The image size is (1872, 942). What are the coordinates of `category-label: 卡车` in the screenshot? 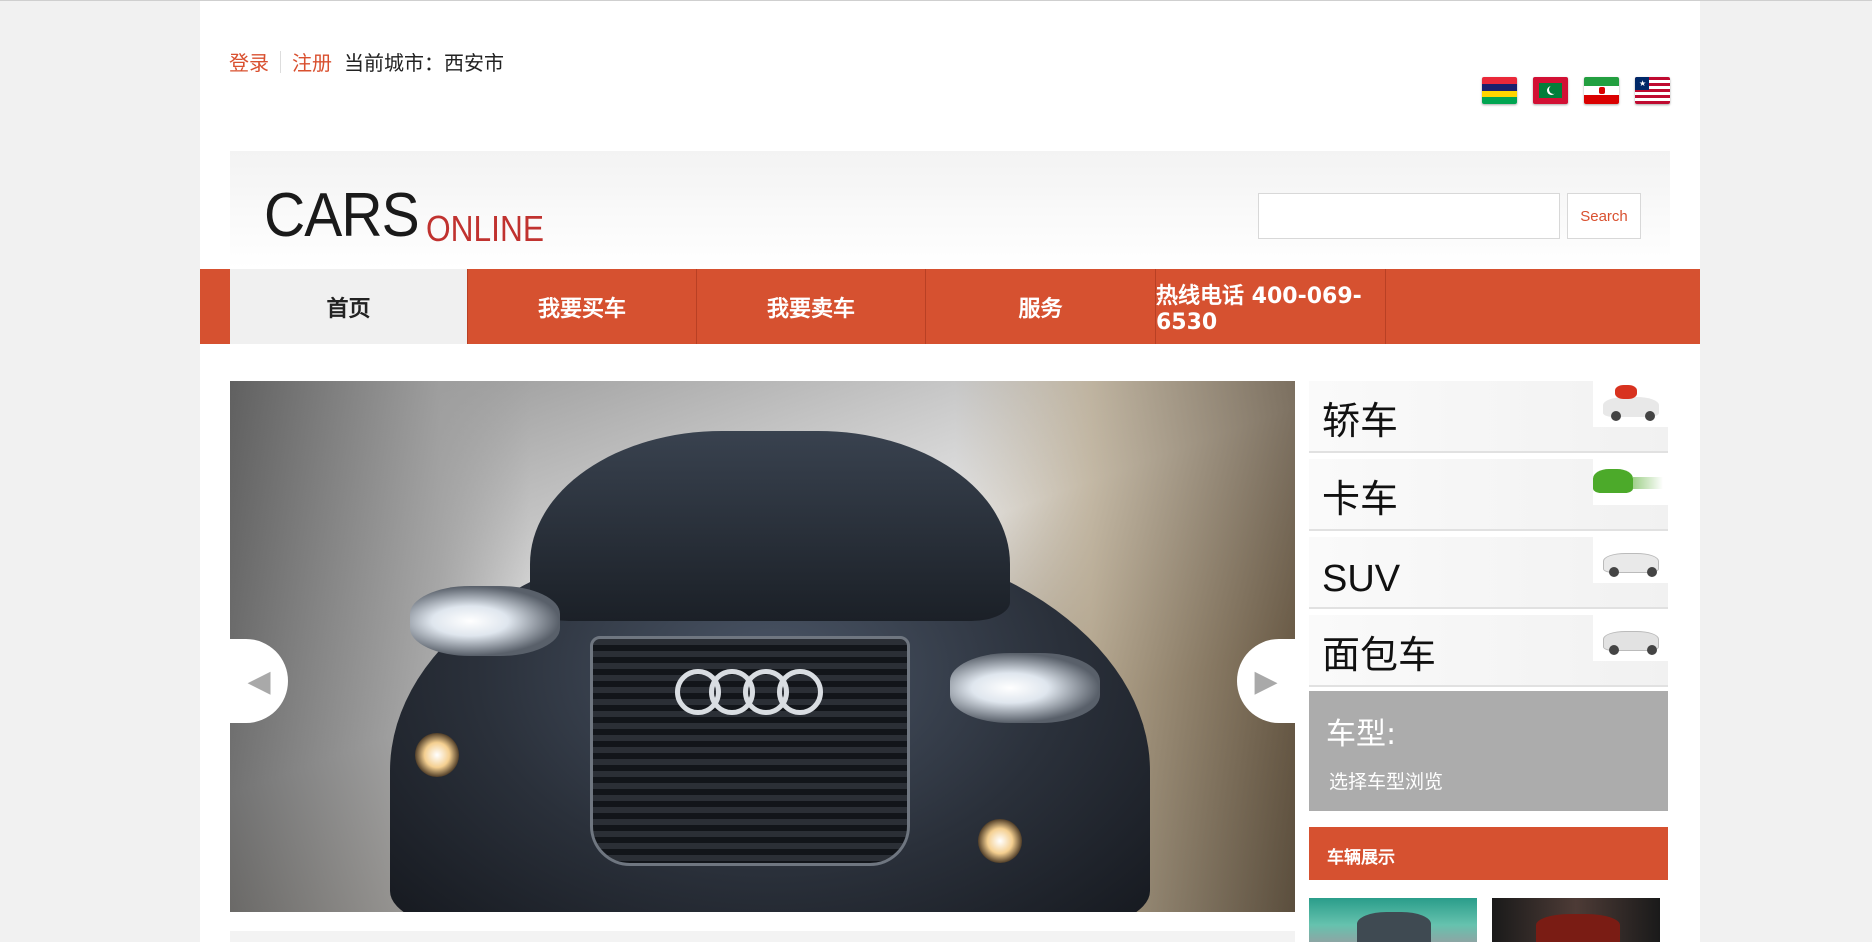 It's located at (1360, 500).